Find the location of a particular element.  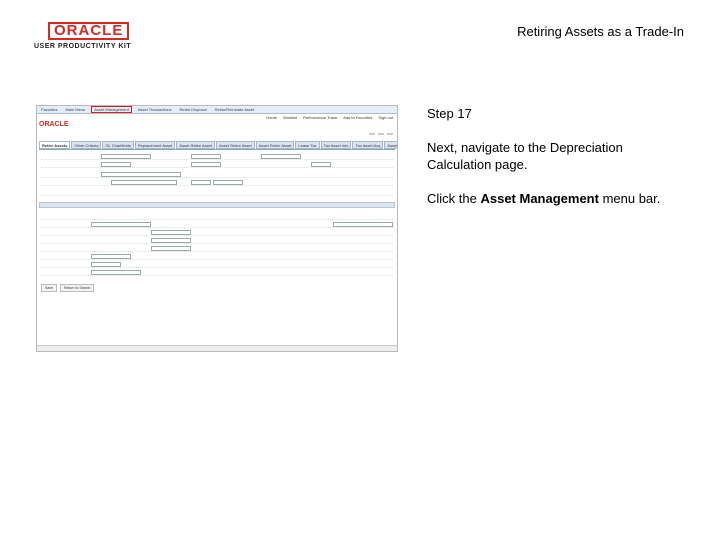

help-link is located at coordinates (381, 134).